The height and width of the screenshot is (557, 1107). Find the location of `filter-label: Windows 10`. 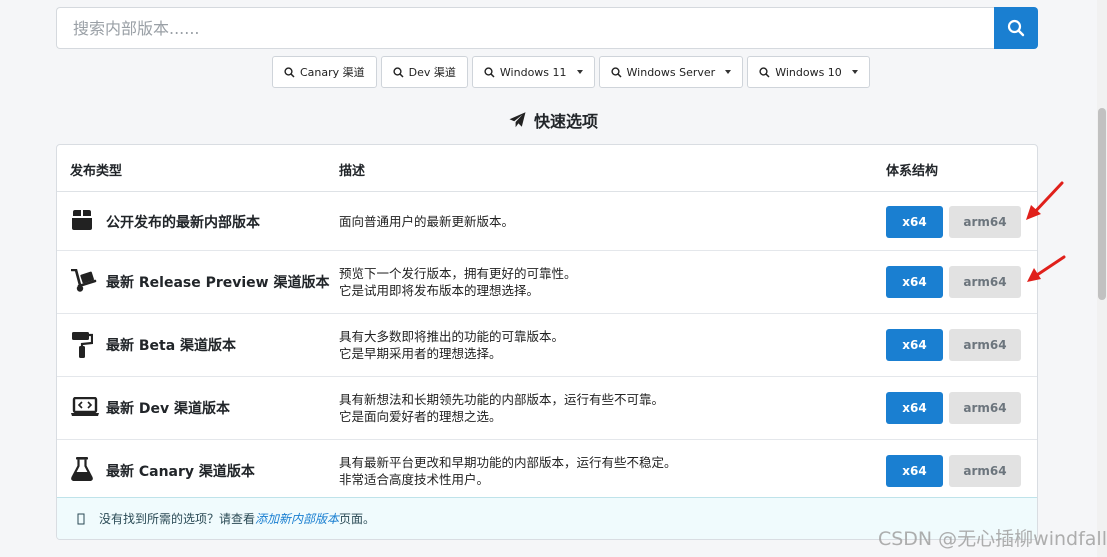

filter-label: Windows 10 is located at coordinates (808, 72).